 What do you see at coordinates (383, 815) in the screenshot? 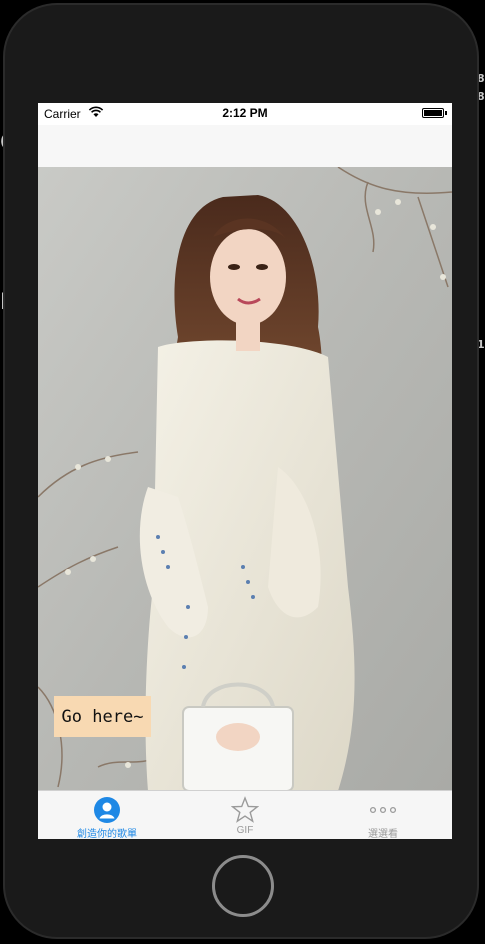
I see `tab-pick: 選選看` at bounding box center [383, 815].